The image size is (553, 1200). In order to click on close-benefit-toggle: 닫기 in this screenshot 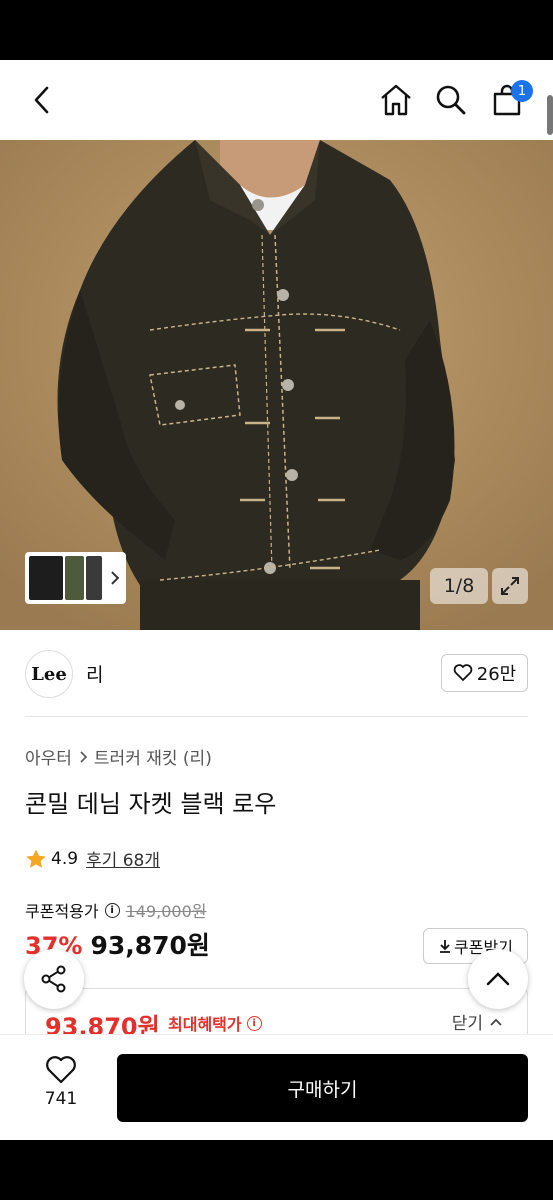, I will do `click(477, 1021)`.